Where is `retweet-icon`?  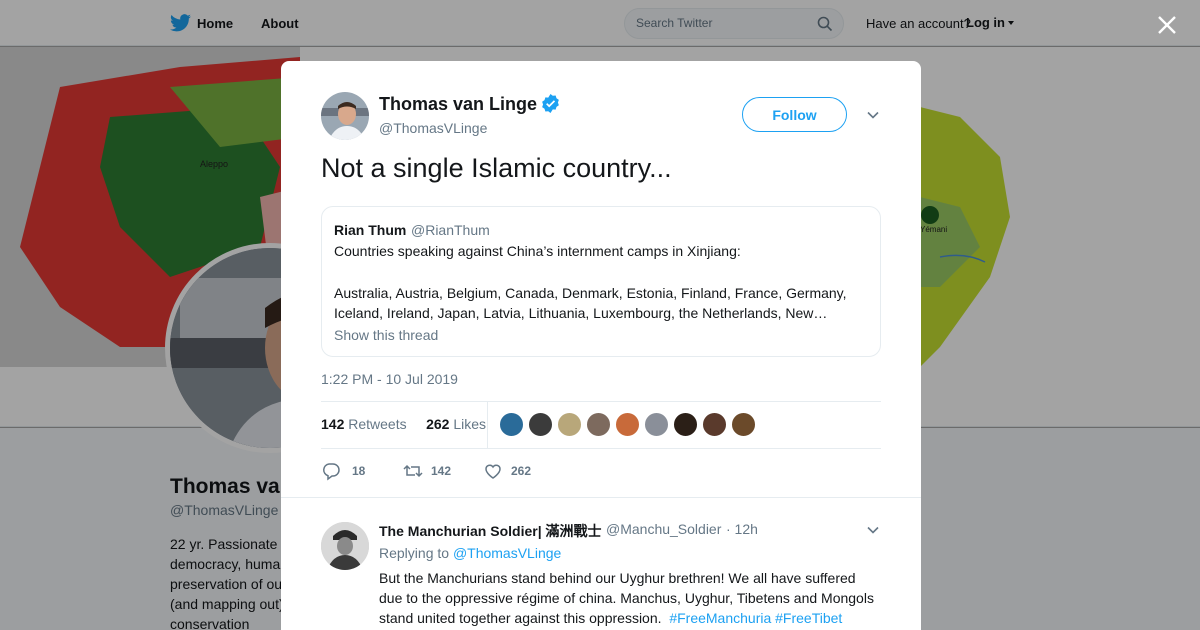
retweet-icon is located at coordinates (413, 471).